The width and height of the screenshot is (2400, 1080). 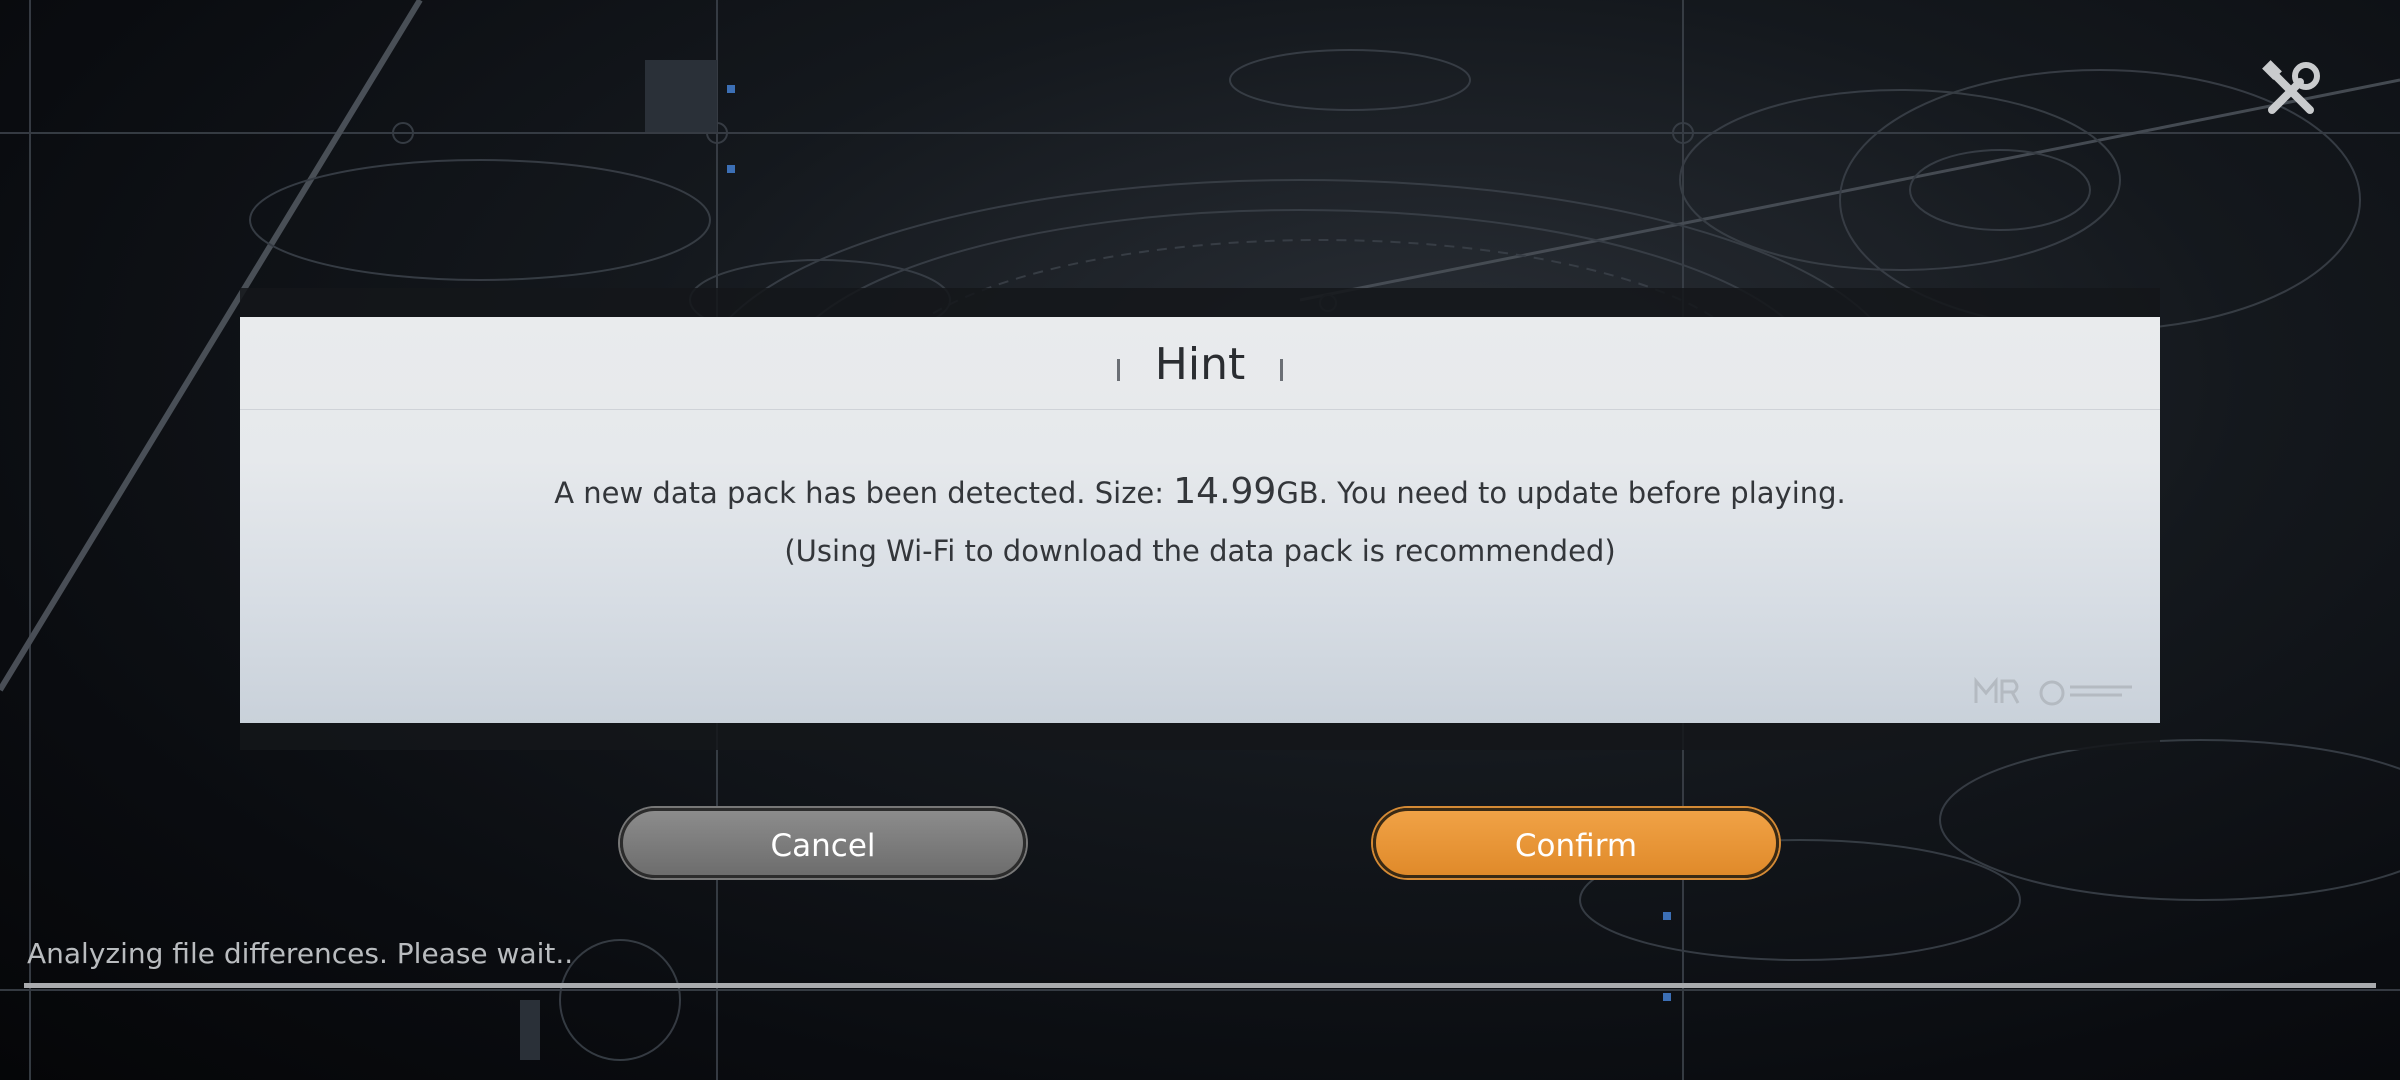 I want to click on settings-tools-button, so click(x=2291, y=91).